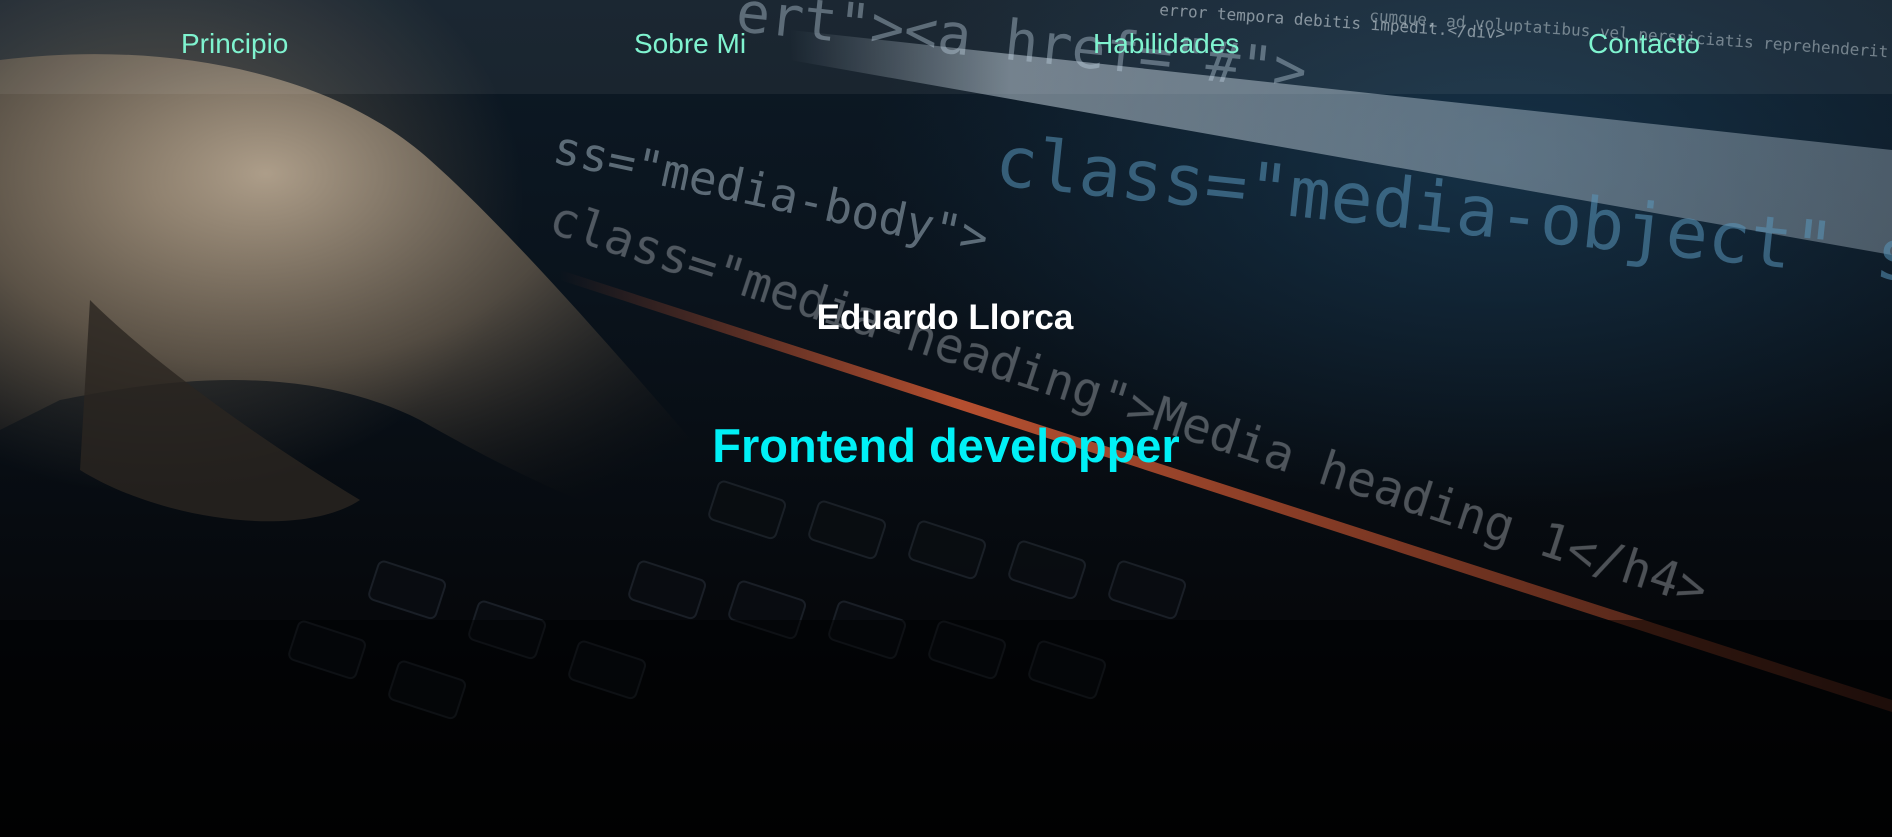  What do you see at coordinates (690, 44) in the screenshot?
I see `nav-link-sobre-mi: Sobre Mi` at bounding box center [690, 44].